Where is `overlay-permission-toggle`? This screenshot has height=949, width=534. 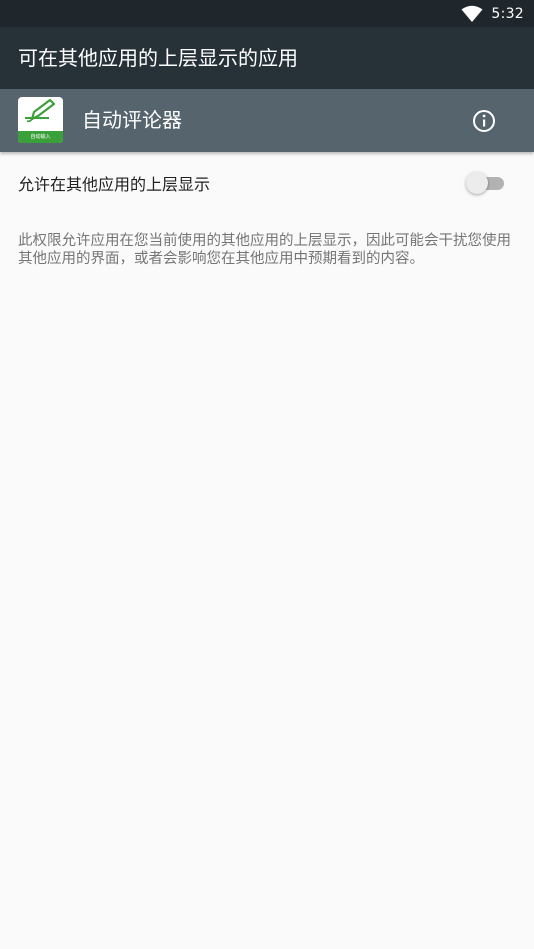 overlay-permission-toggle is located at coordinates (486, 183).